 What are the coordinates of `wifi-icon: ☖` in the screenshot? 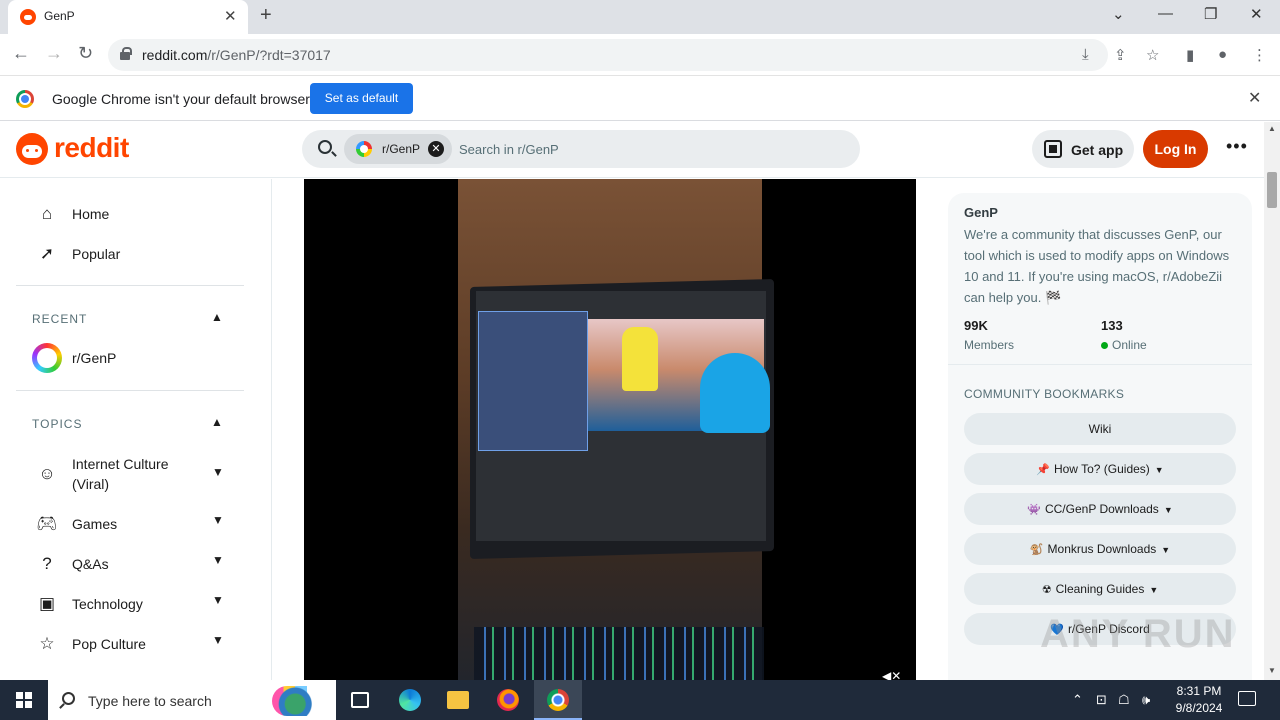 It's located at (1124, 700).